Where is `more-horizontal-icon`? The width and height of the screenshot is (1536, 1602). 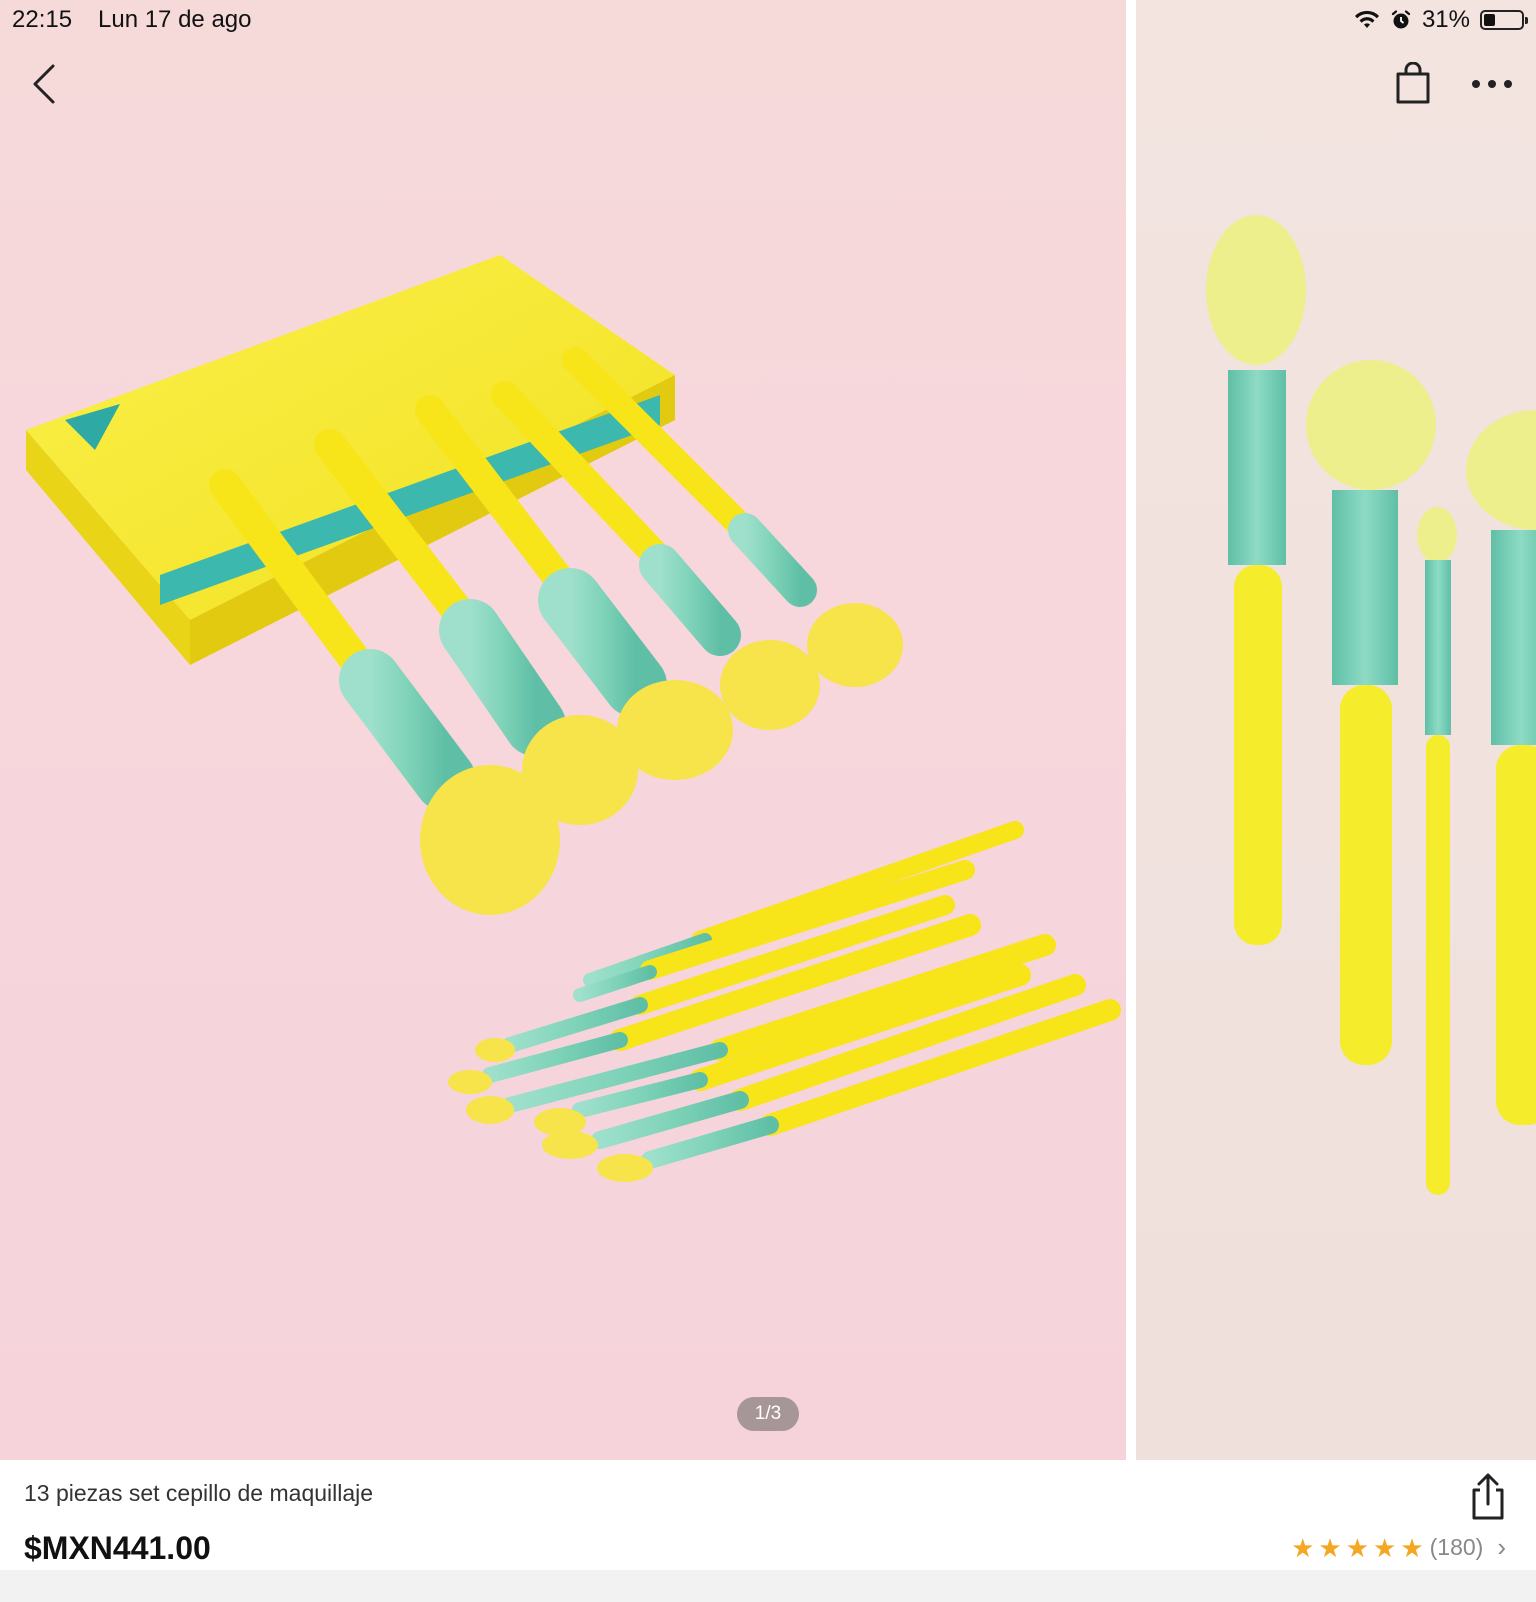 more-horizontal-icon is located at coordinates (1492, 84).